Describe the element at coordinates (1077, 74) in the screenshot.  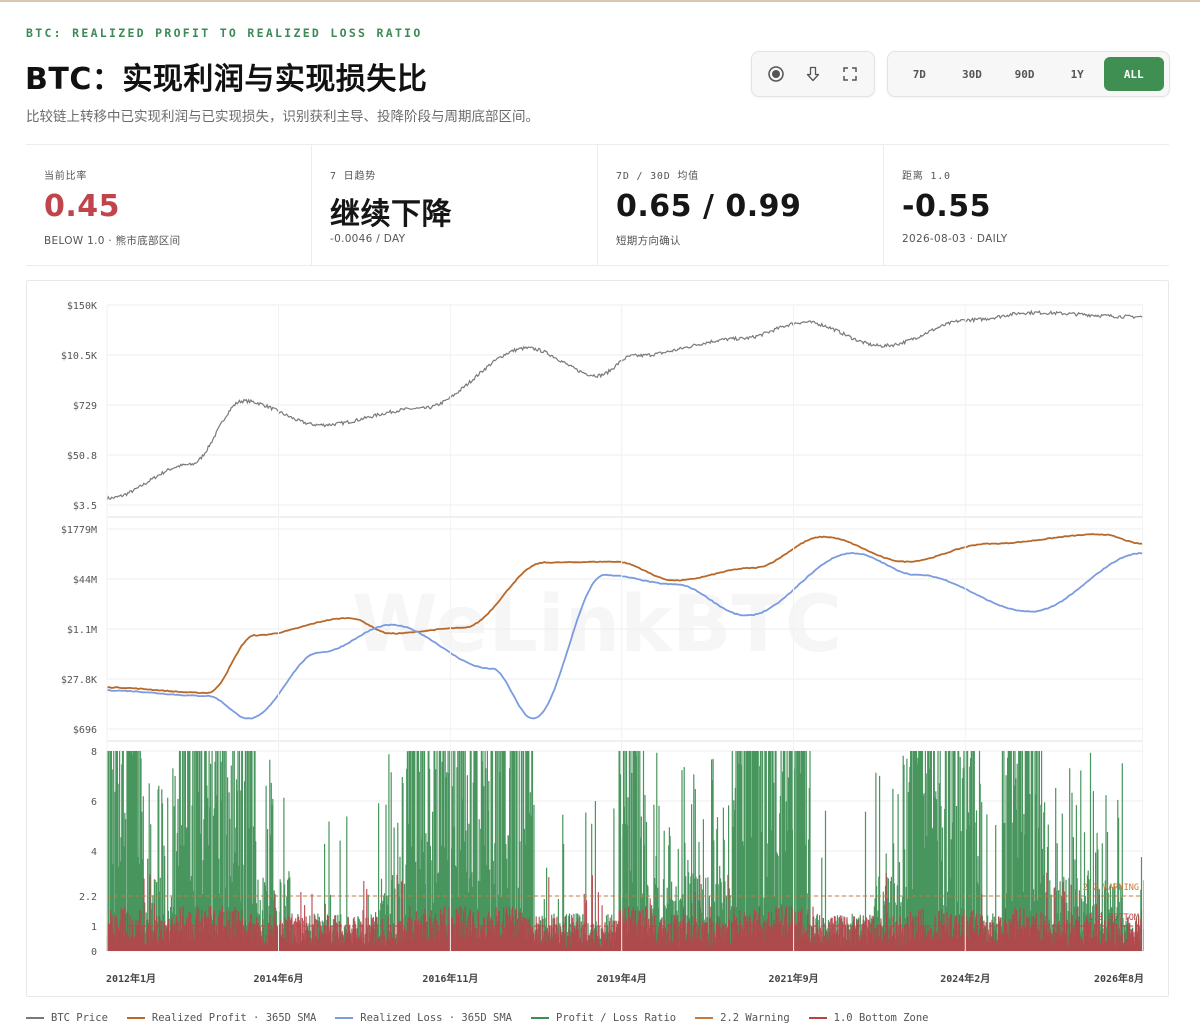
I see `range-1y-button: 1Y` at that location.